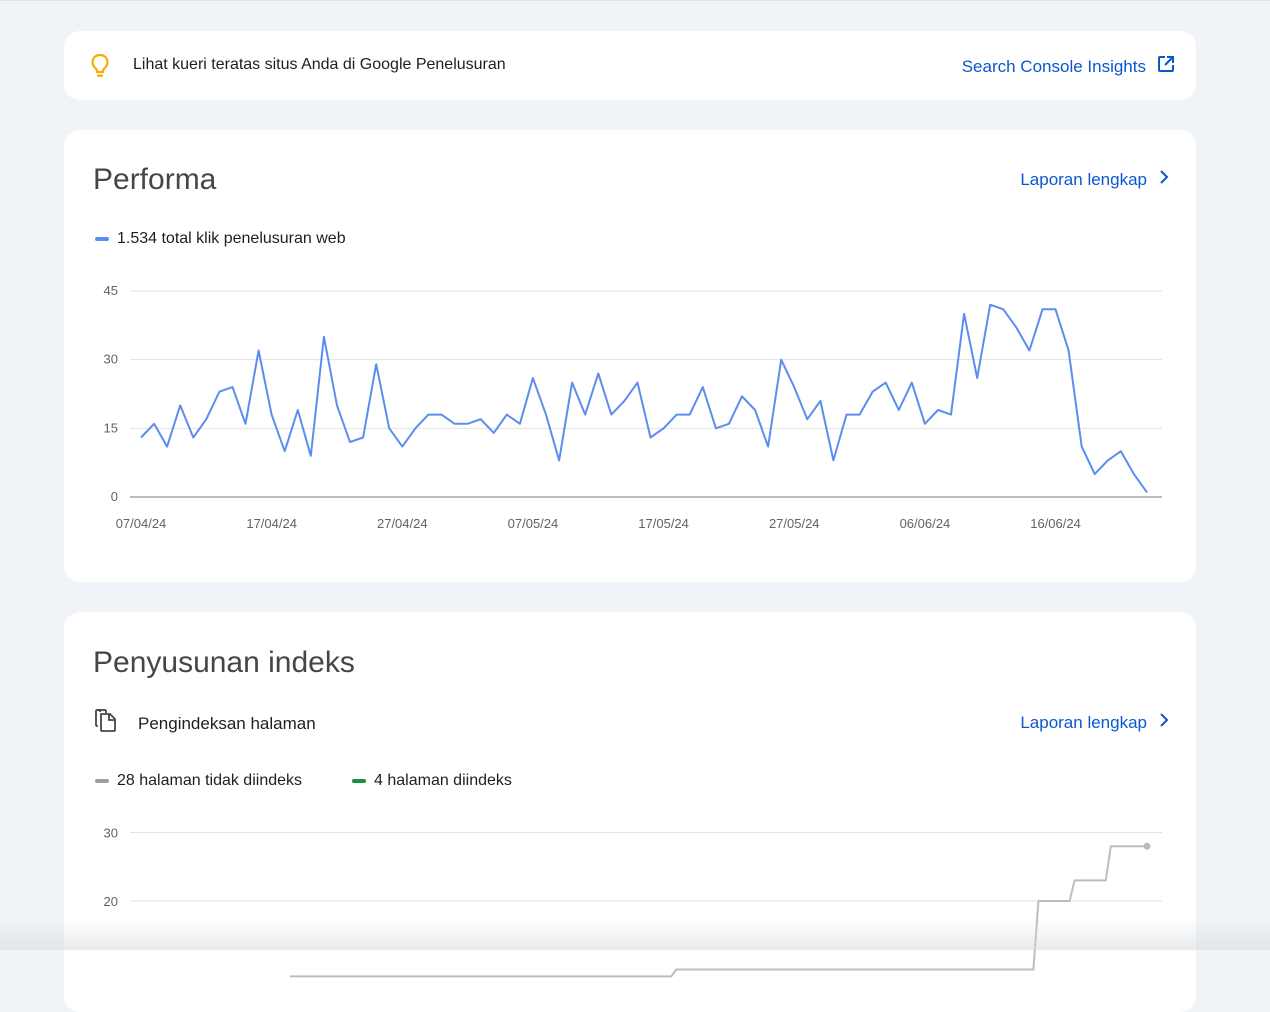  I want to click on y-tick-label: 15, so click(111, 427).